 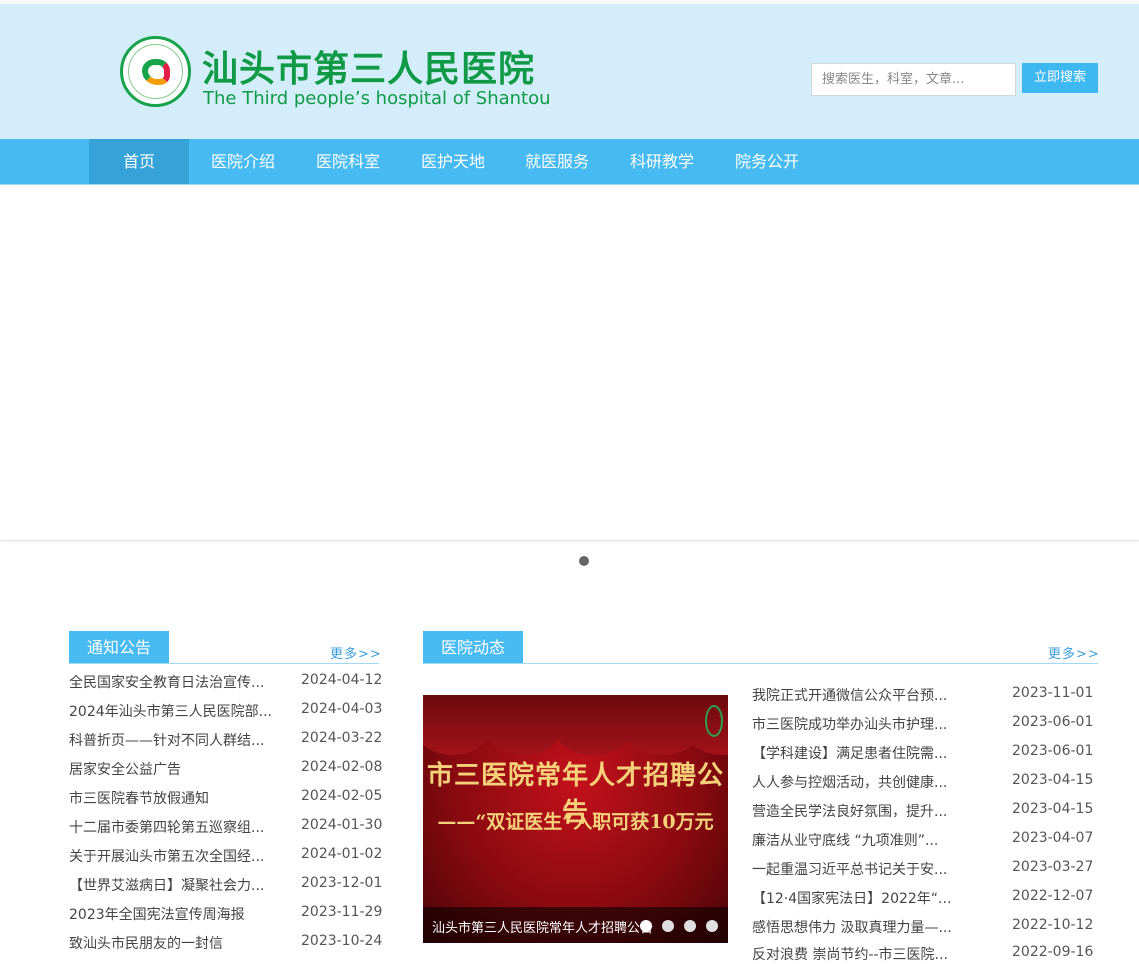 What do you see at coordinates (1053, 952) in the screenshot?
I see `news-date: 2022-09-16` at bounding box center [1053, 952].